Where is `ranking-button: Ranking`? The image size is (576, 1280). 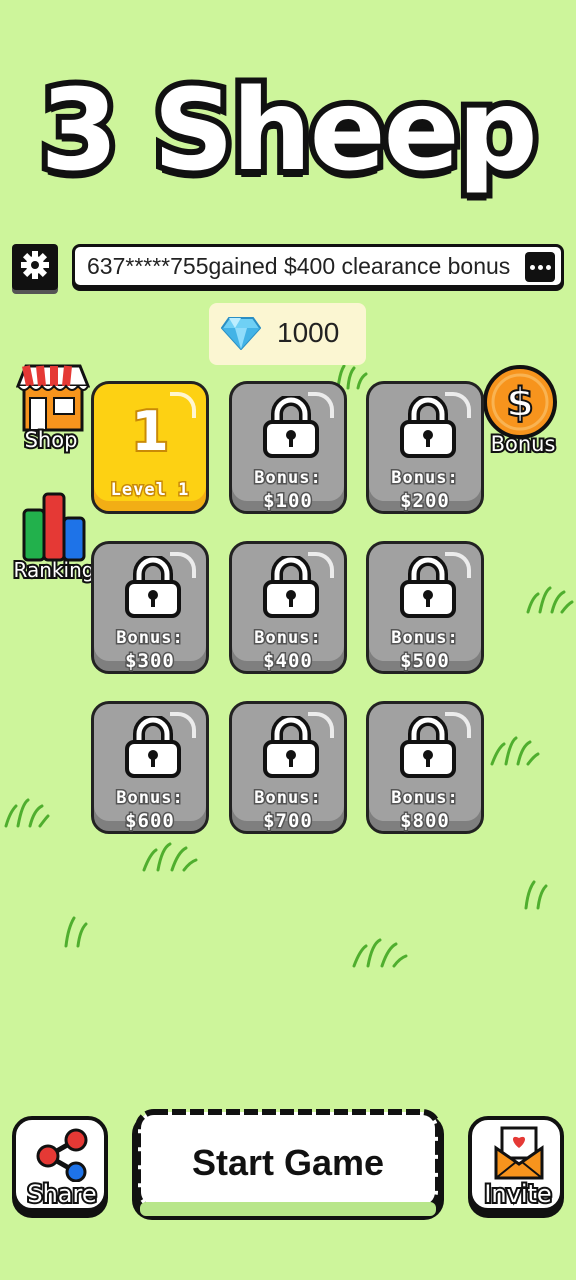 ranking-button: Ranking is located at coordinates (54, 540).